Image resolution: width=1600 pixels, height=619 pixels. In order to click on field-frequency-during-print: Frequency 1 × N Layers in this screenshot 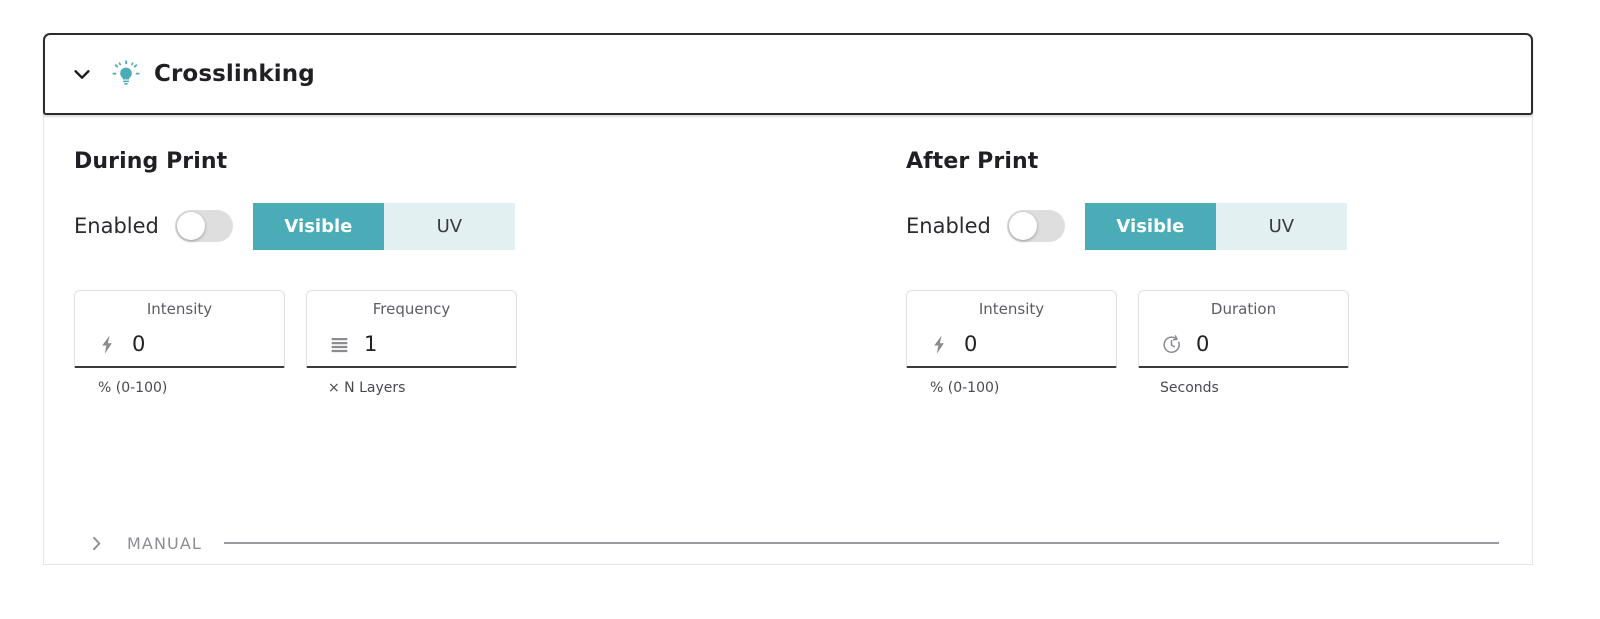, I will do `click(411, 343)`.